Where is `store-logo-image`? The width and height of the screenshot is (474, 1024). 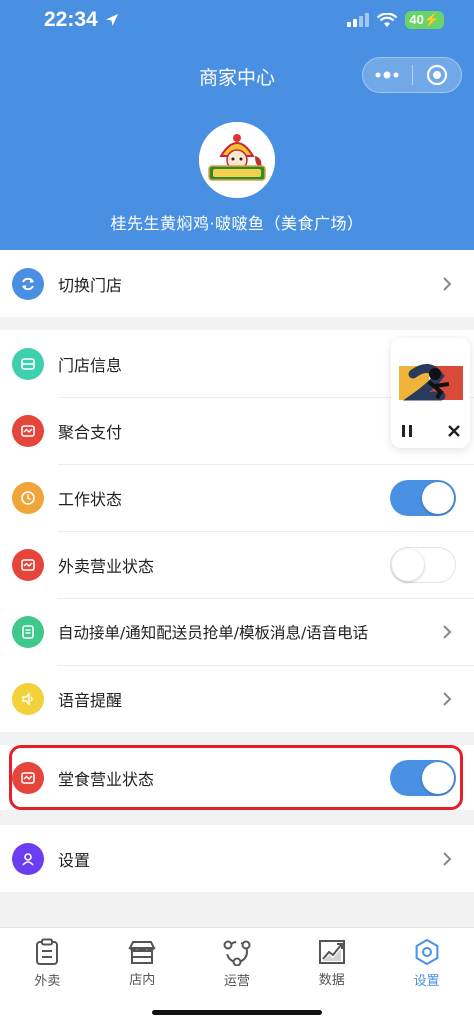 store-logo-image is located at coordinates (237, 160).